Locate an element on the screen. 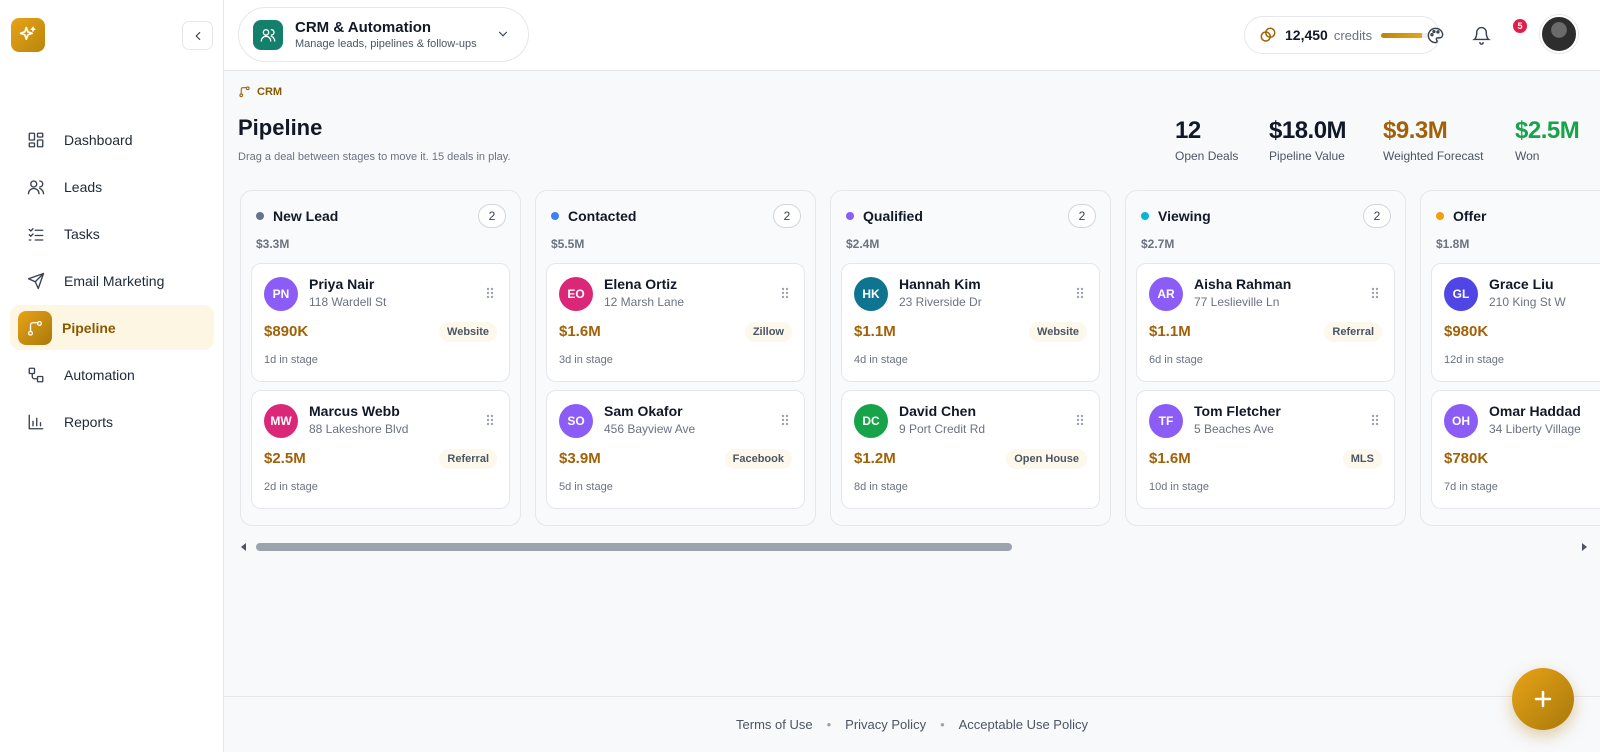  contact-name: Omar Haddad is located at coordinates (1535, 411).